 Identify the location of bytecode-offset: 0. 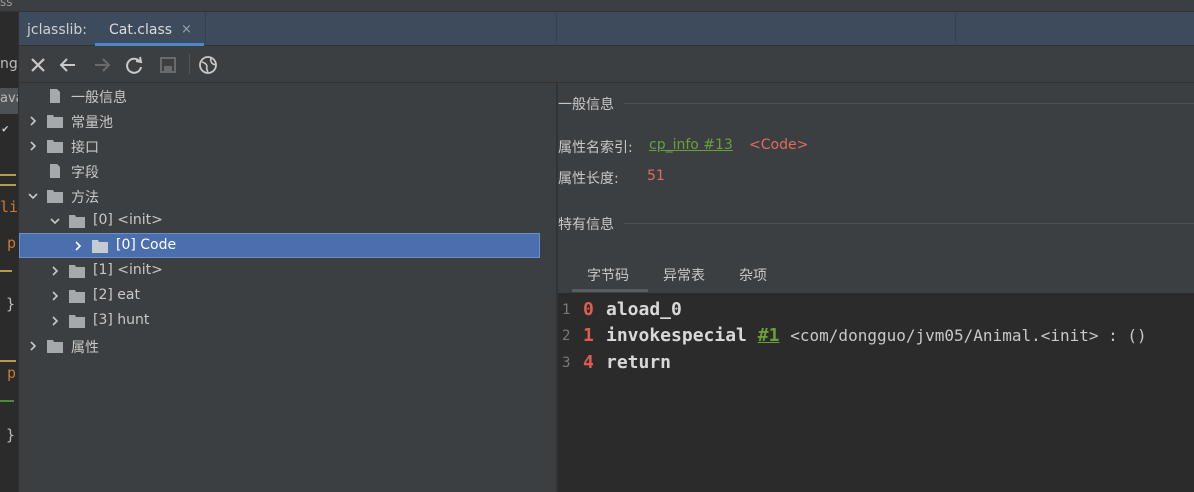
(588, 309).